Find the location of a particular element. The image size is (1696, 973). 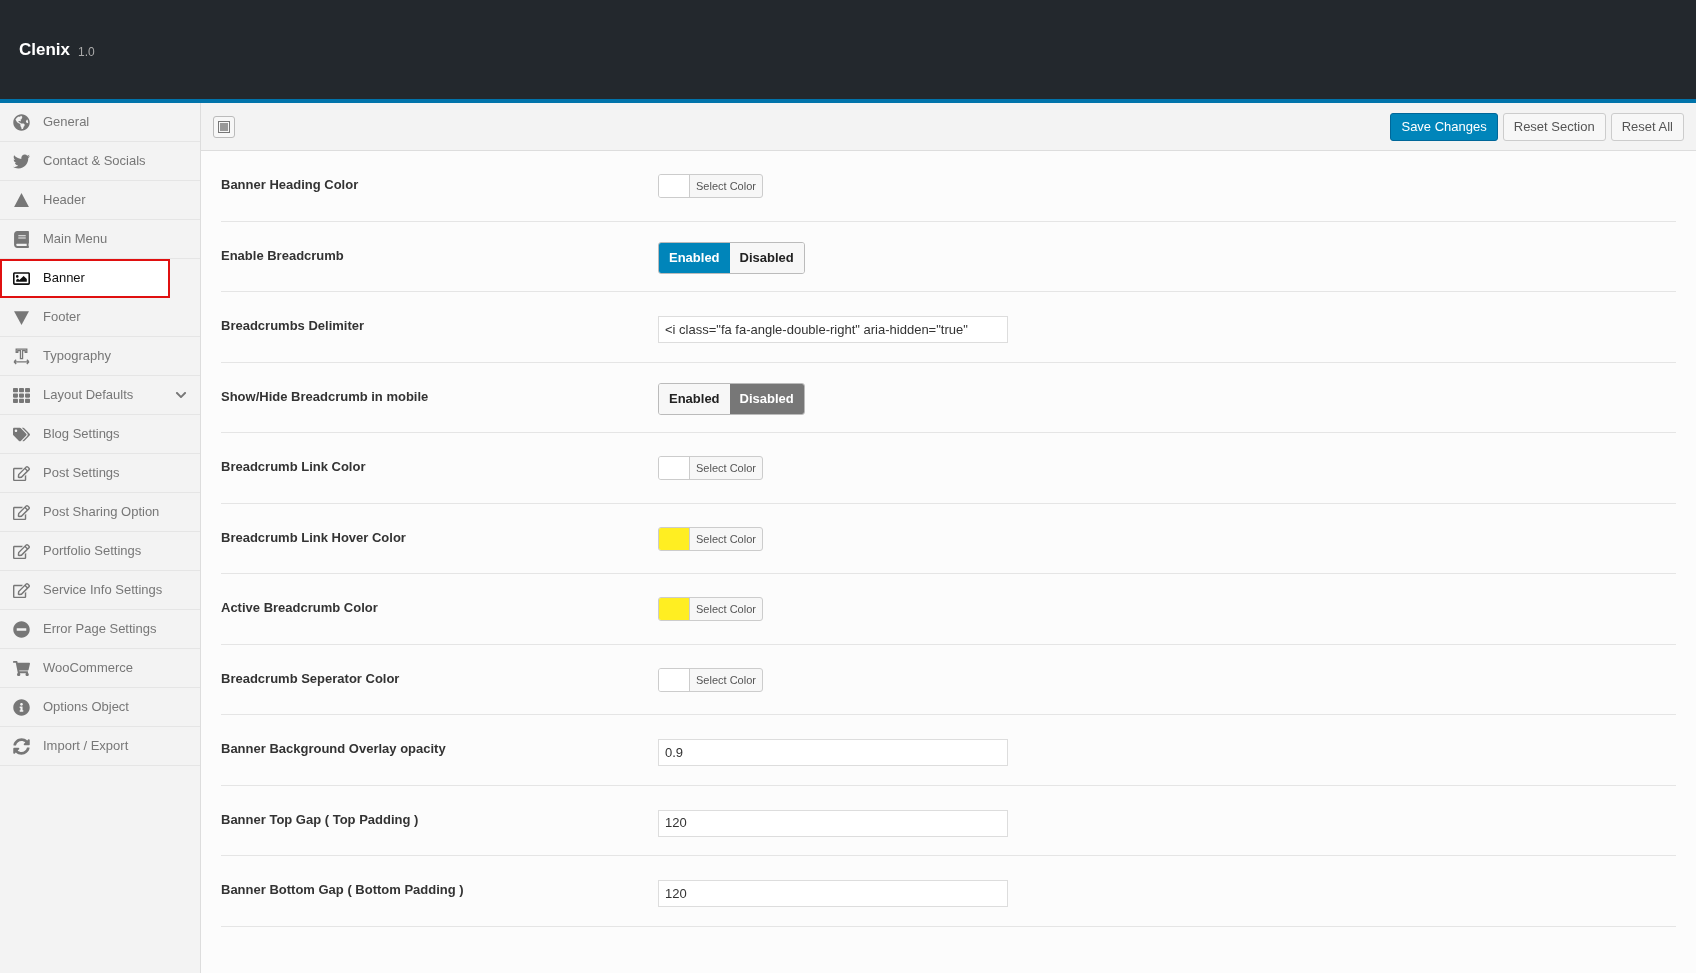

setting-label: Breadcrumb Seperator Color is located at coordinates (311, 678).